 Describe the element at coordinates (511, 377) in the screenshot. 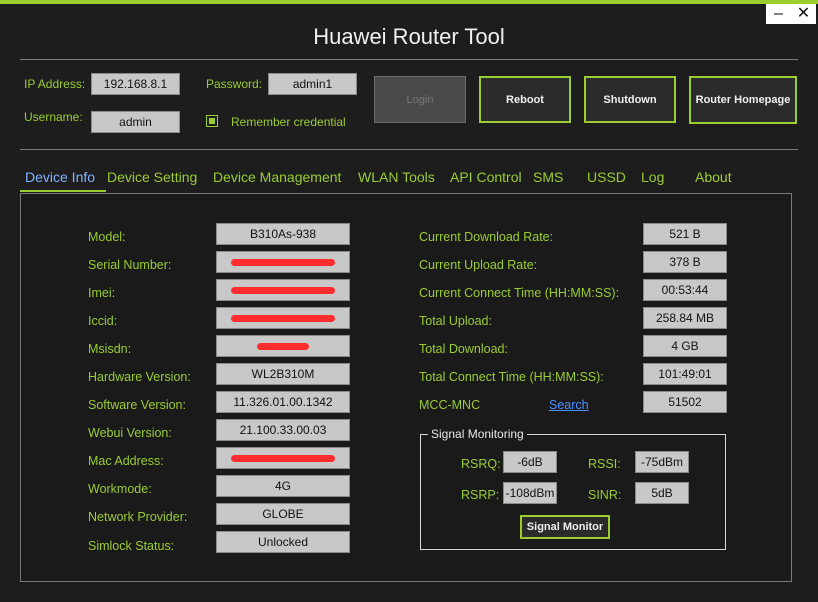

I see `total-connect-time-label: Total Connect Time (HH:MM:SS):` at that location.